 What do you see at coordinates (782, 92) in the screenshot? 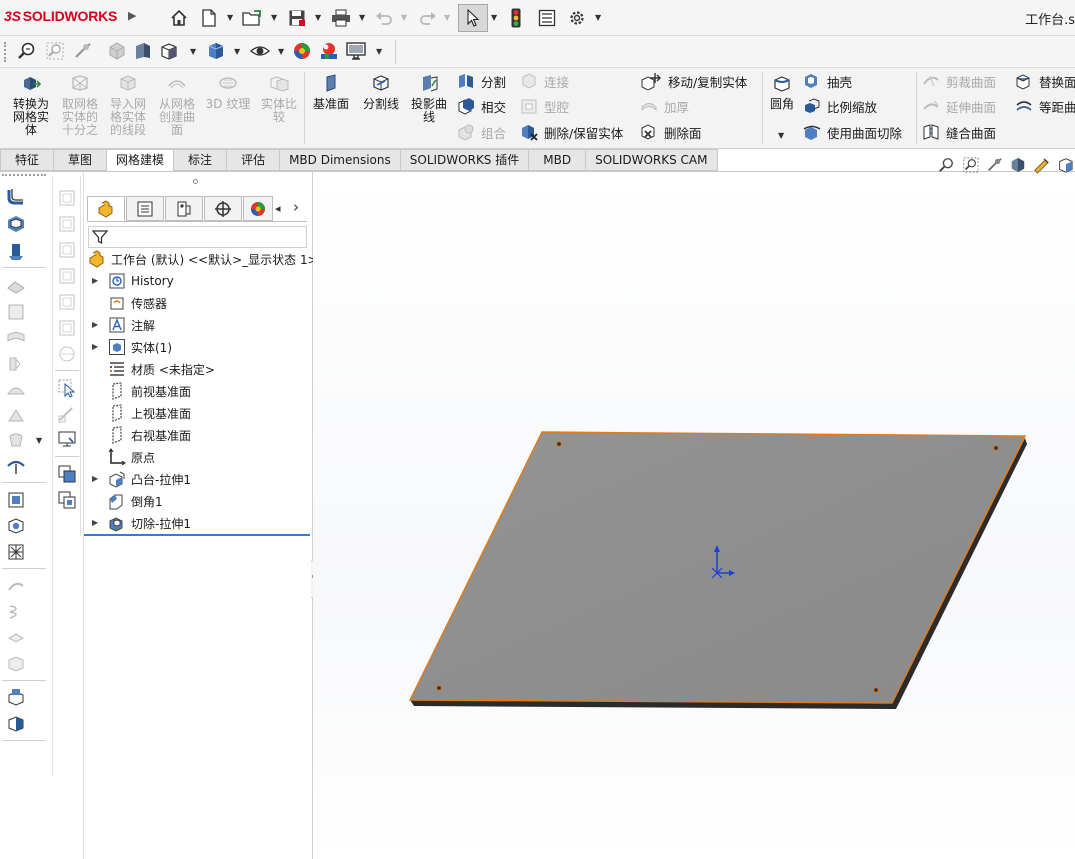
I see `fillet-button: 圆角` at bounding box center [782, 92].